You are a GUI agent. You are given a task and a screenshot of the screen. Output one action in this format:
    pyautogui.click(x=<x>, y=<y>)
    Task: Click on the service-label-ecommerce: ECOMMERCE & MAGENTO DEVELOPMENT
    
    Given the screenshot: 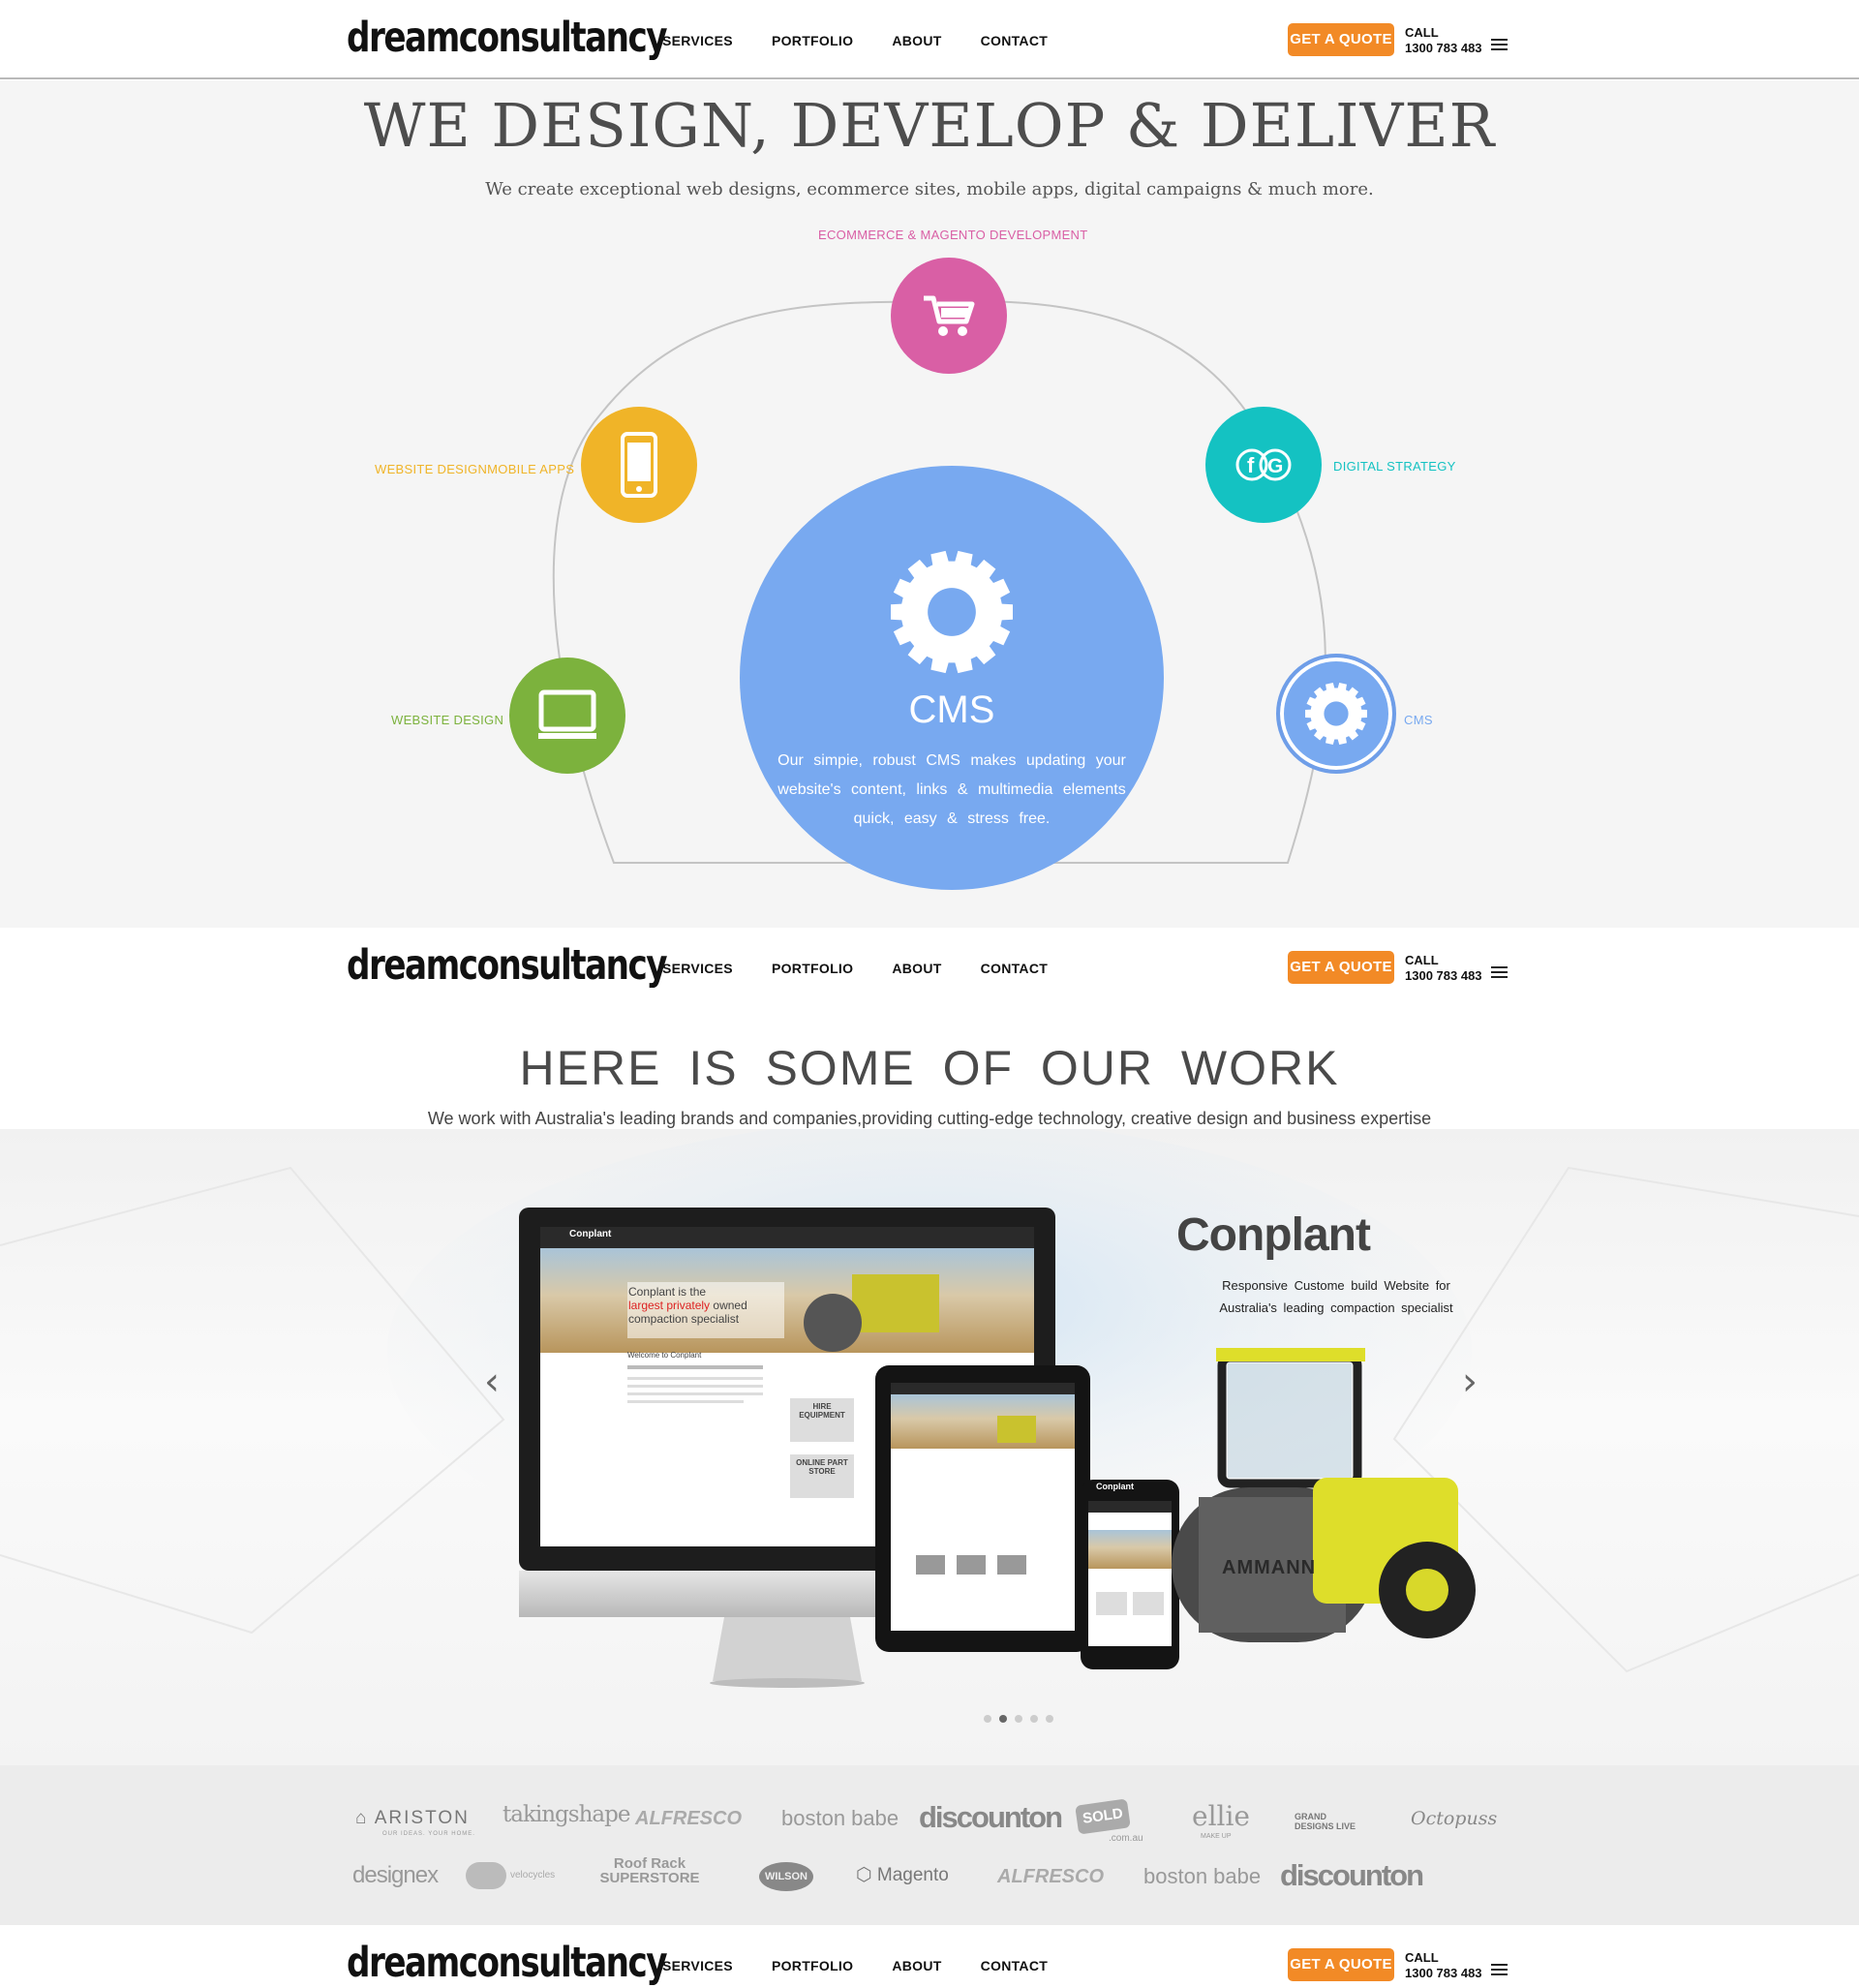 What is the action you would take?
    pyautogui.click(x=953, y=235)
    